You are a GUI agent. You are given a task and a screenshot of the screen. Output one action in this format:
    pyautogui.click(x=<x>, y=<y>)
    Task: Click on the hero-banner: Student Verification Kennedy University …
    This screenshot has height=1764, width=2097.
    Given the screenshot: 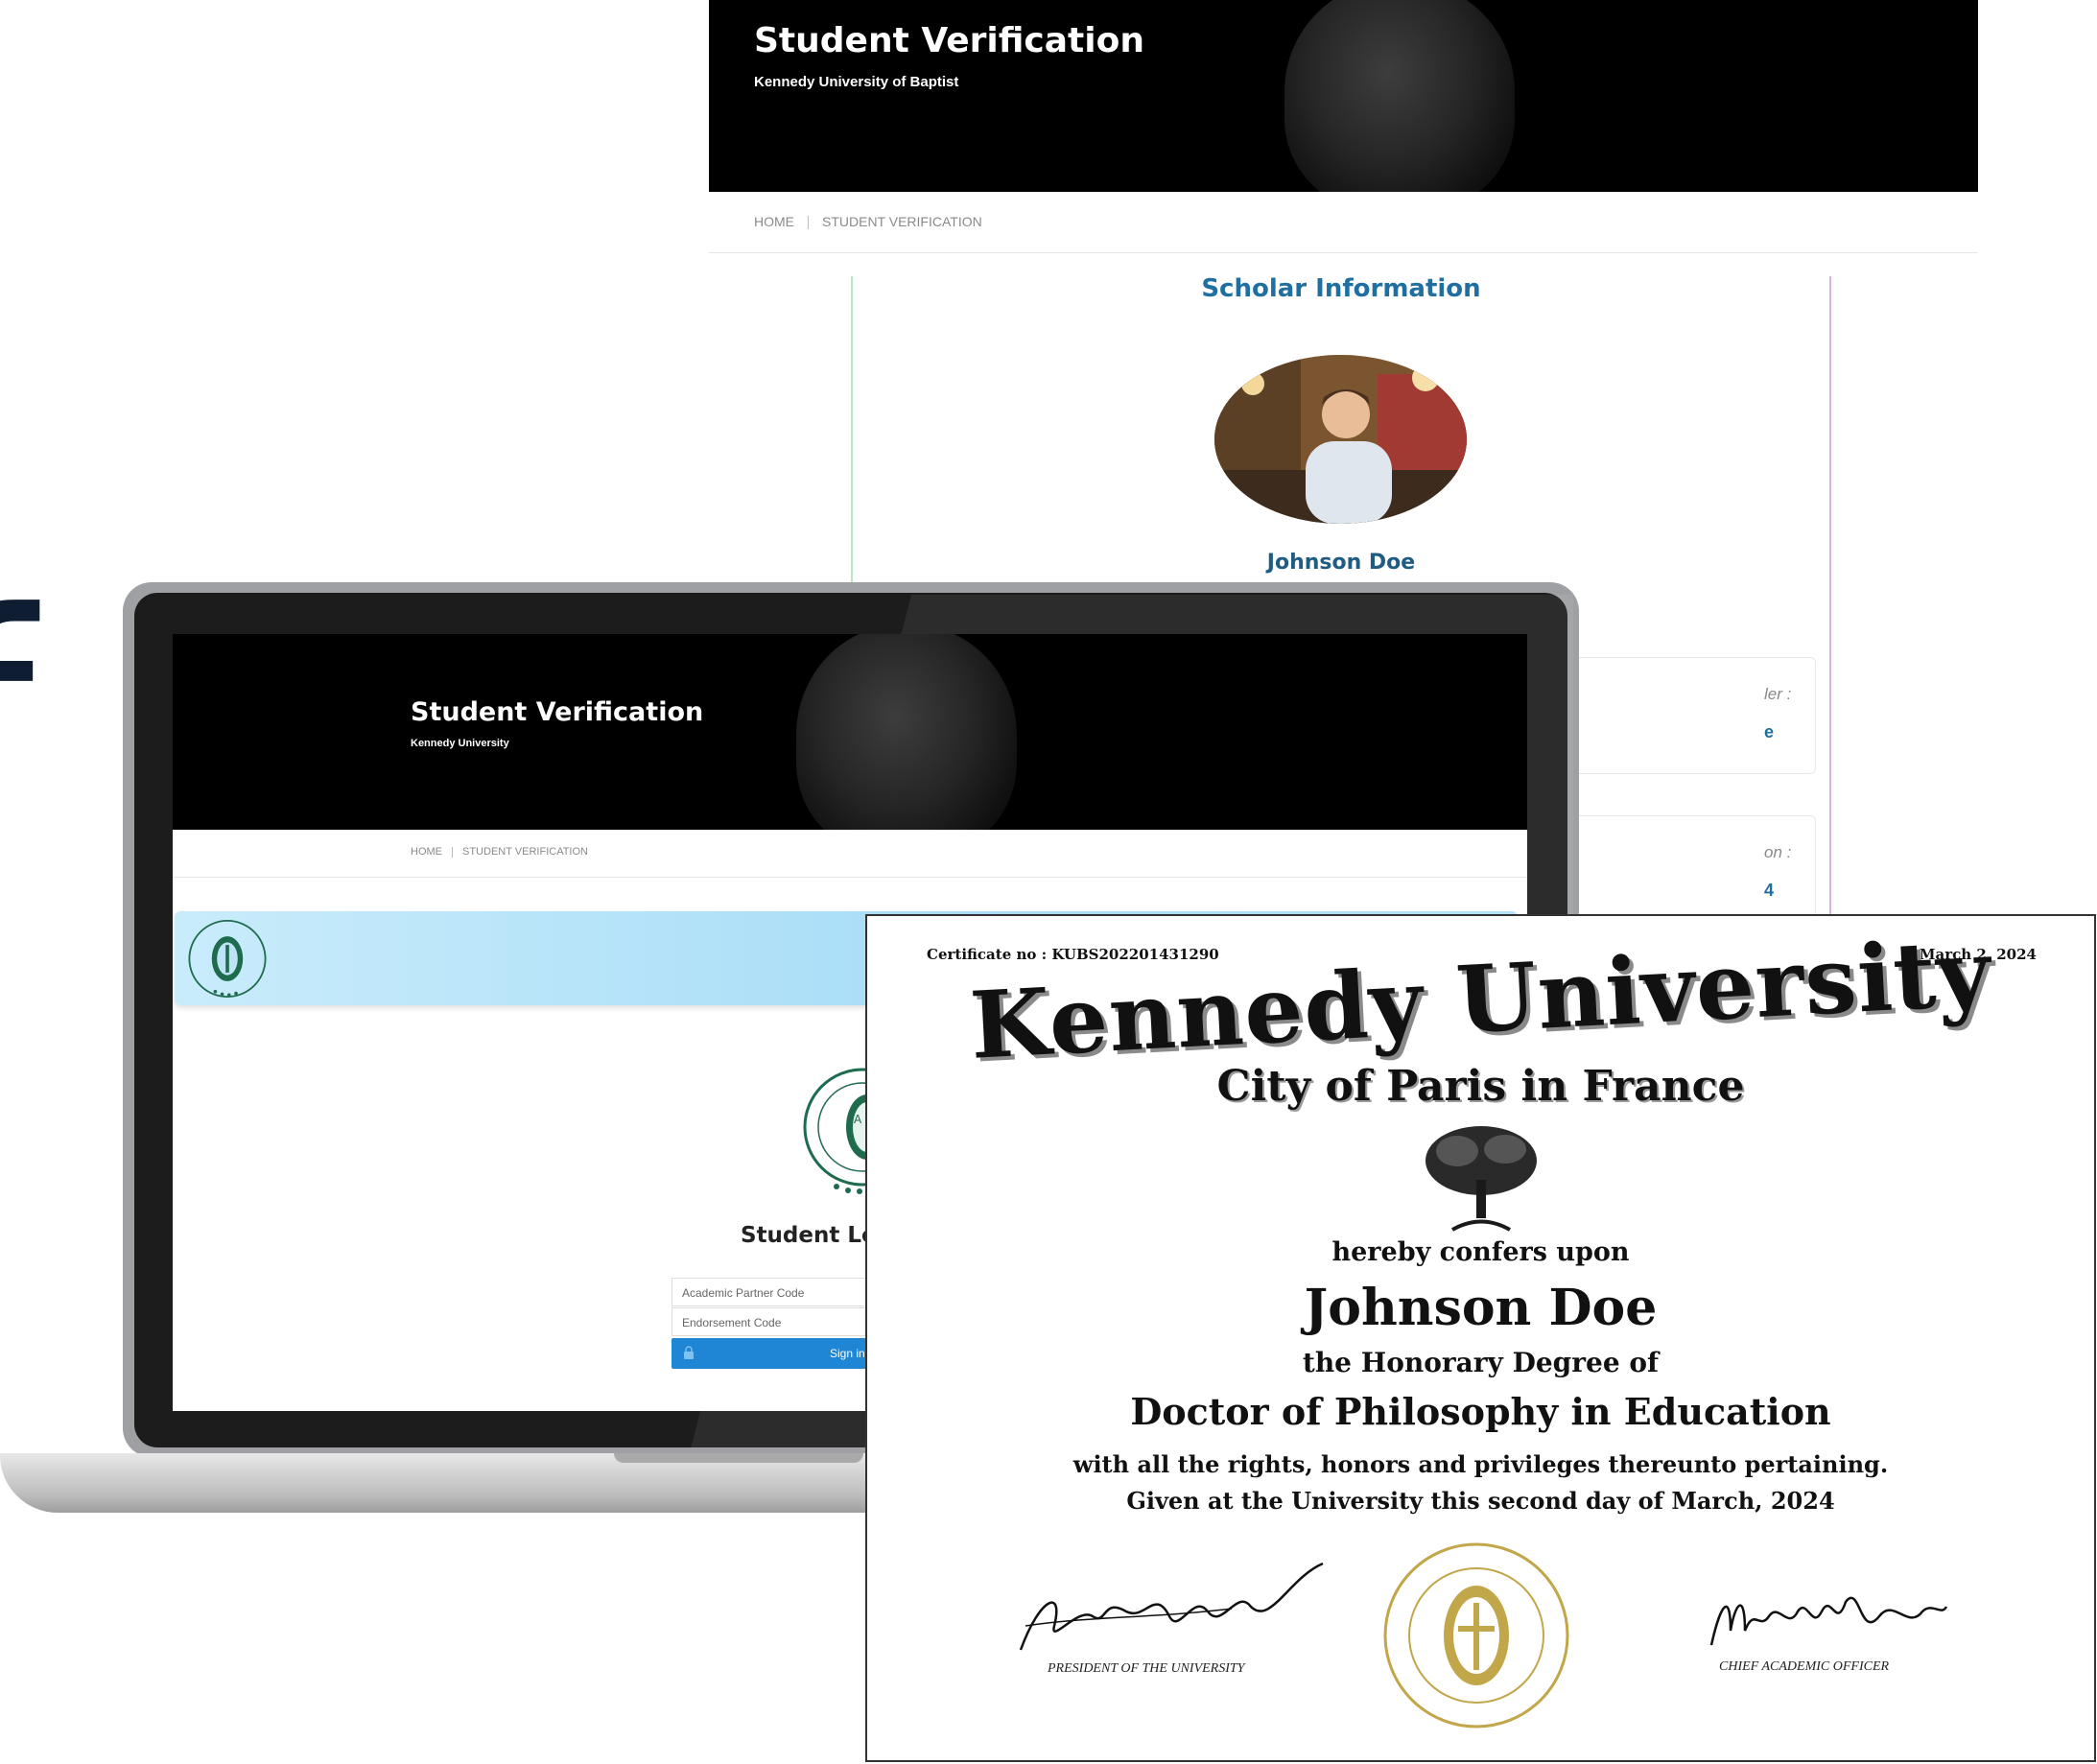 What is the action you would take?
    pyautogui.click(x=1343, y=96)
    